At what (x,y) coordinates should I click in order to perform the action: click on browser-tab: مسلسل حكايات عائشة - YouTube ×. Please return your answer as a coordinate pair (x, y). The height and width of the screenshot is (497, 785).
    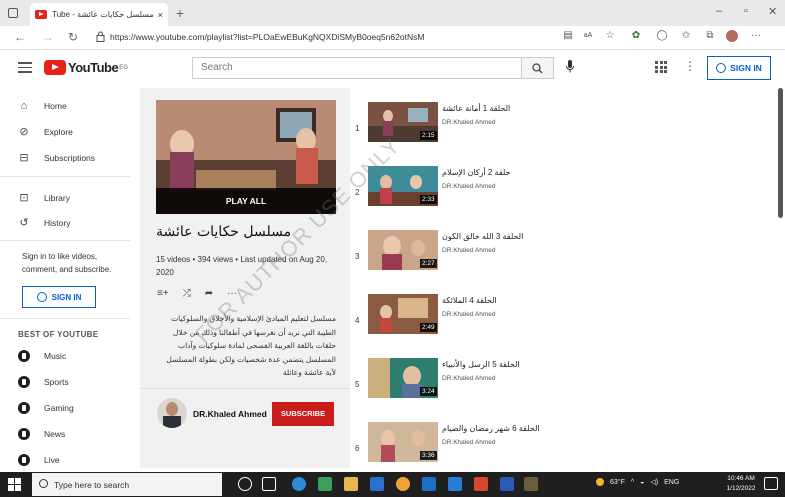
    Looking at the image, I should click on (99, 14).